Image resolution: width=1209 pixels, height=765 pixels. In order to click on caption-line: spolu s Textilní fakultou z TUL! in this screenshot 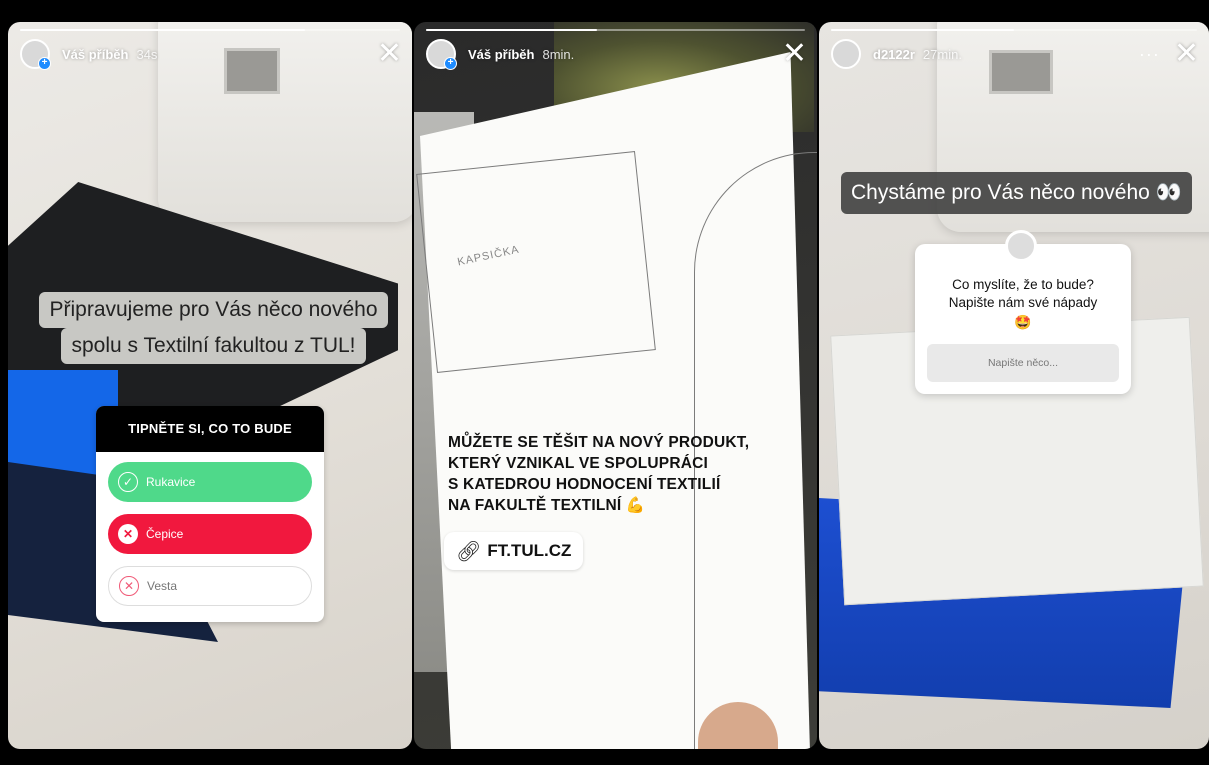, I will do `click(213, 346)`.